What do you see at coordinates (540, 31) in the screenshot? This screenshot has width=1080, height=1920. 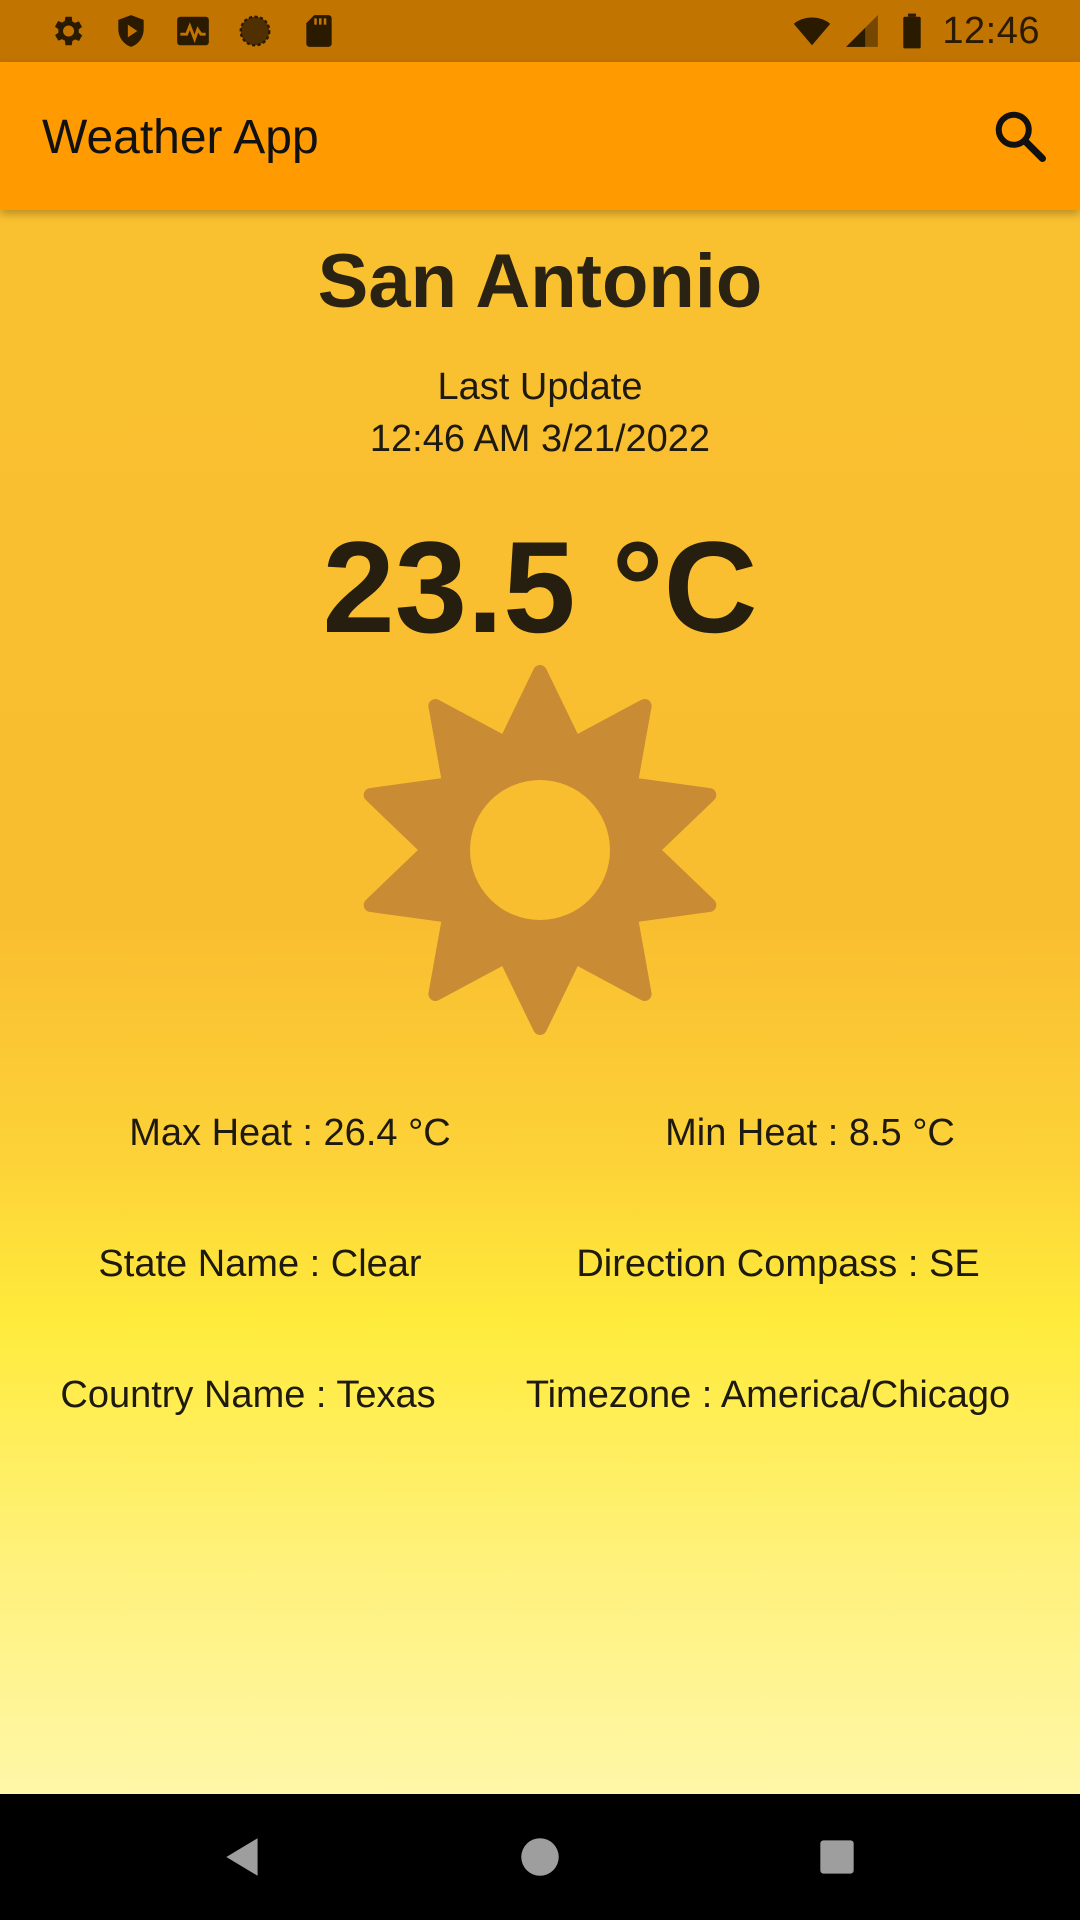 I see `status-bar: 12:46` at bounding box center [540, 31].